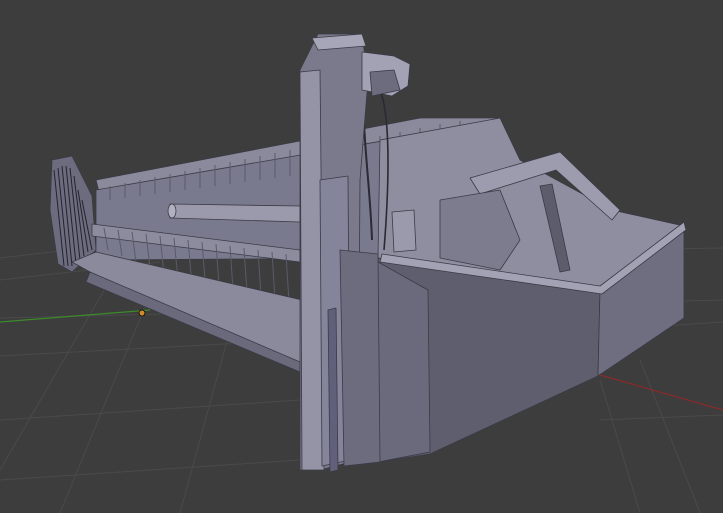  Describe the element at coordinates (404, 362) in the screenshot. I see `rear-housing-chamfer` at that location.